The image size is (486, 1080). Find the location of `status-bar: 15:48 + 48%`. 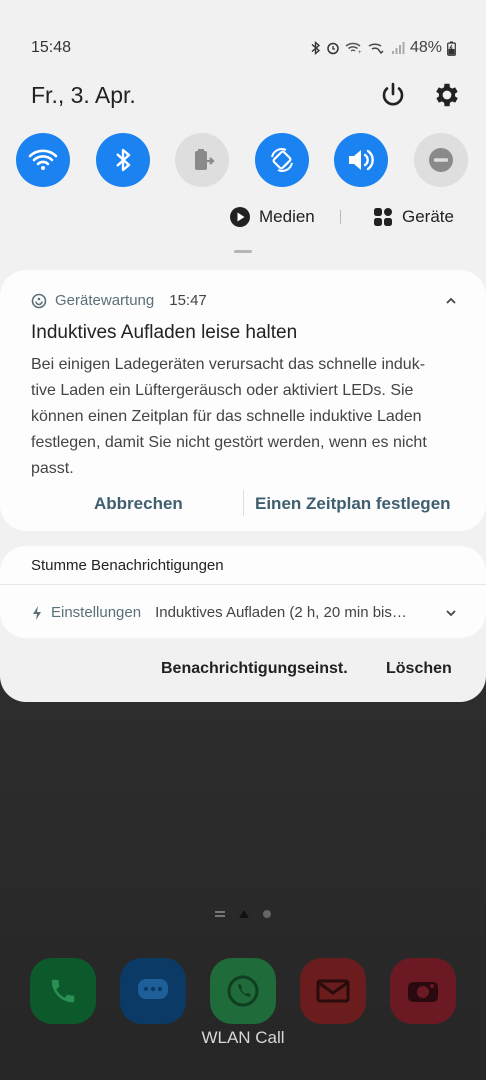

status-bar: 15:48 + 48% is located at coordinates (243, 48).